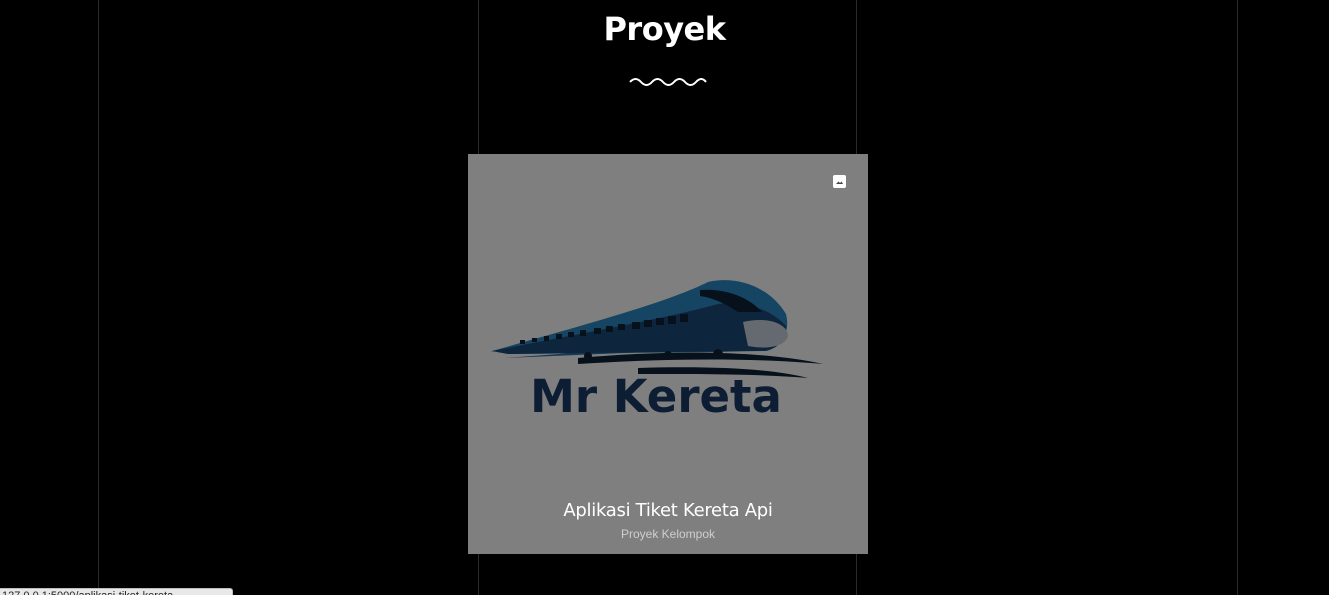 The image size is (1329, 595). I want to click on browser-status-bar: 127.0.0.1:5000/aplikasi-tiket-kereta, so click(116, 591).